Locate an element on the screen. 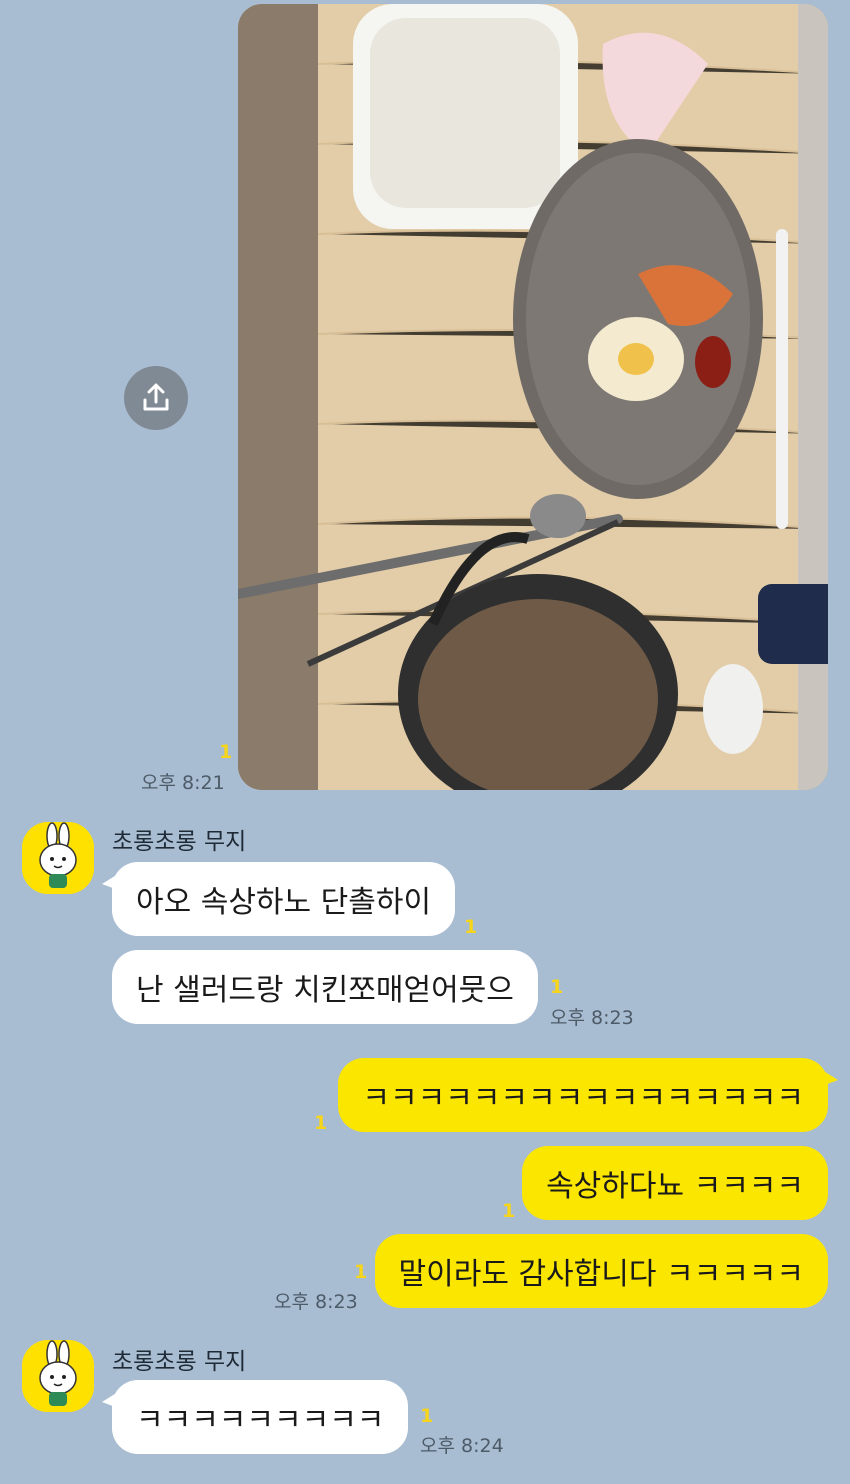 The width and height of the screenshot is (850, 1484). message-bubble: 말이라도 감사합니다 ㅋㅋㅋㅋㅋ is located at coordinates (601, 1271).